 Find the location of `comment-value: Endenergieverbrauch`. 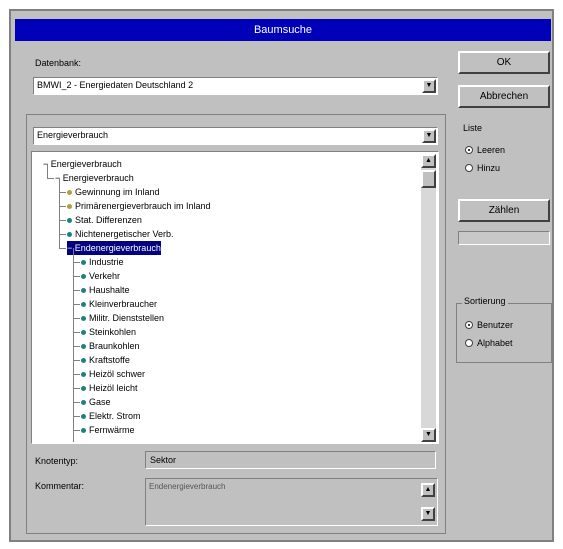

comment-value: Endenergieverbrauch is located at coordinates (187, 486).